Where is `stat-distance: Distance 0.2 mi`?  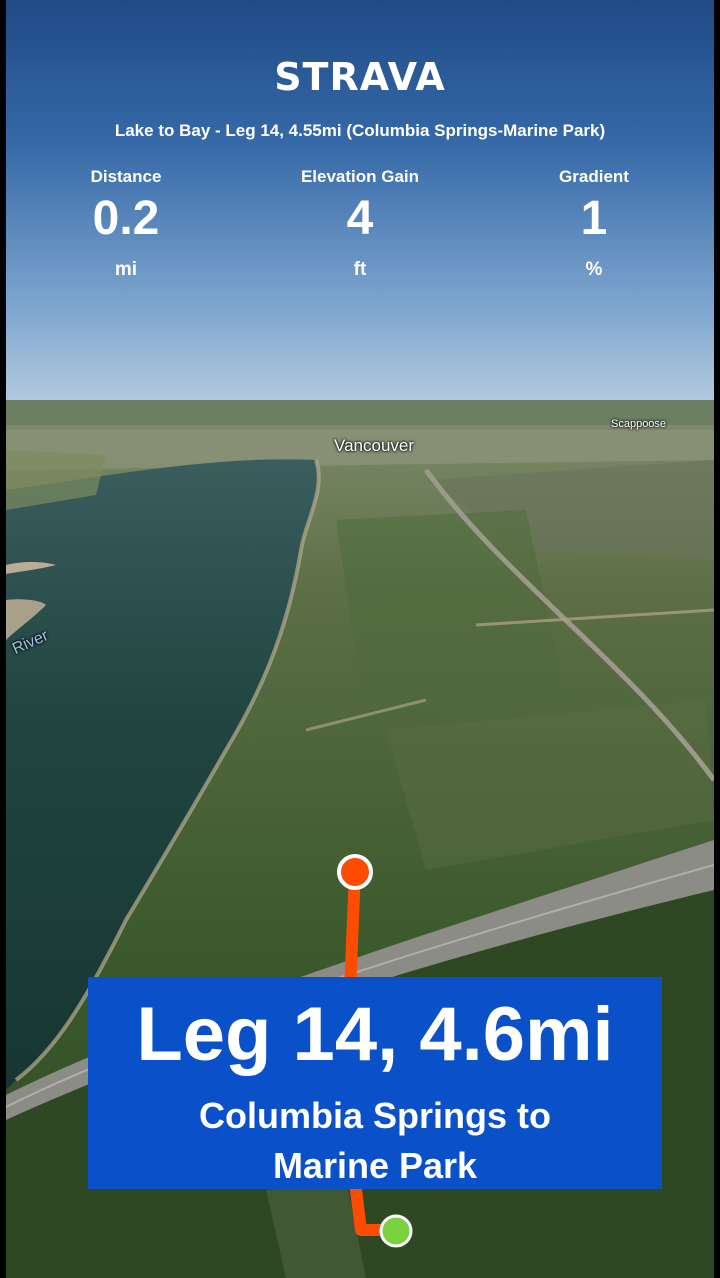
stat-distance: Distance 0.2 mi is located at coordinates (126, 224).